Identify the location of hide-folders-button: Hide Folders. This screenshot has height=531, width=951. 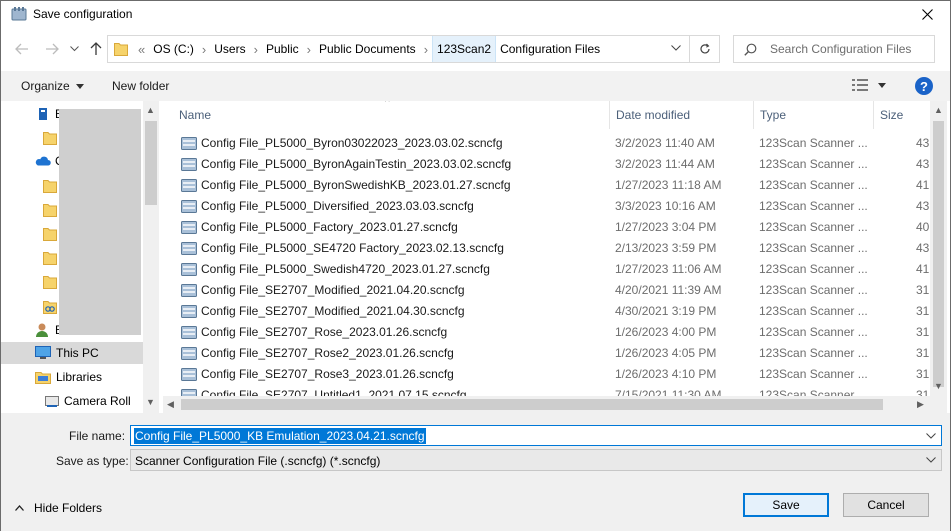
(58, 508).